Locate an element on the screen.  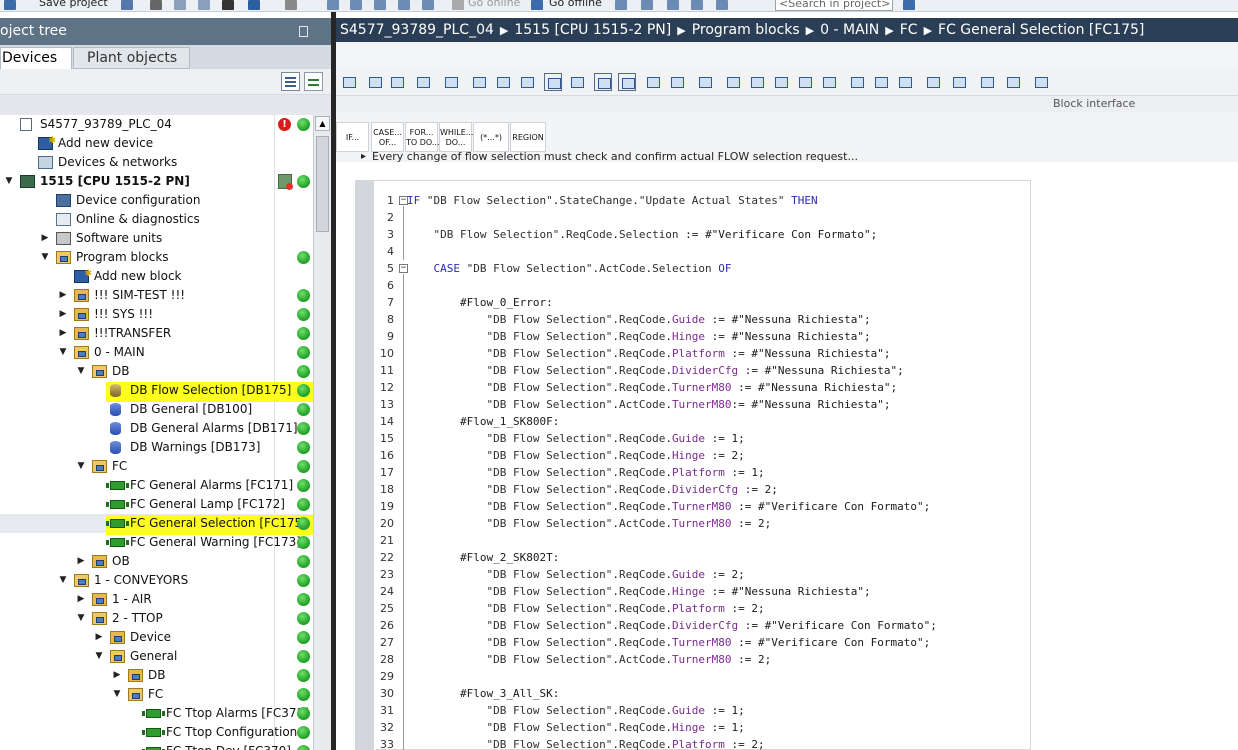
undo-icon is located at coordinates (254, 5).